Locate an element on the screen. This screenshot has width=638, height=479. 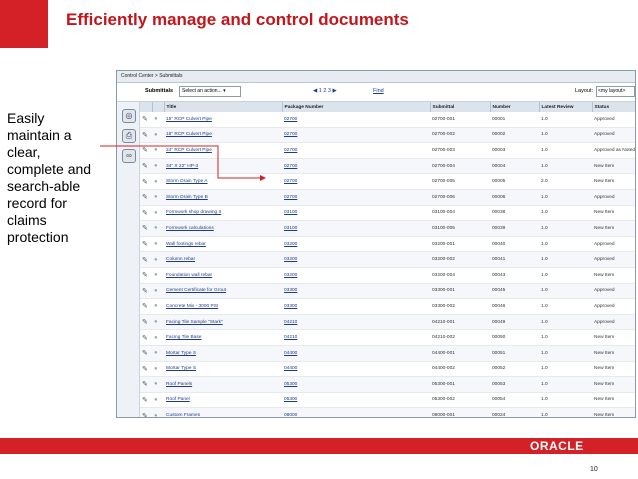
page-number: 10 is located at coordinates (594, 469).